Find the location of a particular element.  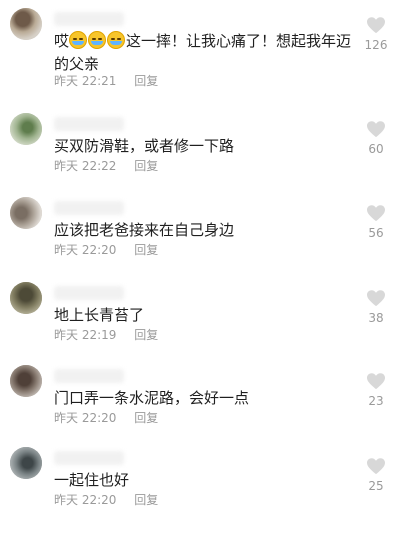

comment-text: 门口弄一条水泥路，会好一点 is located at coordinates (152, 398).